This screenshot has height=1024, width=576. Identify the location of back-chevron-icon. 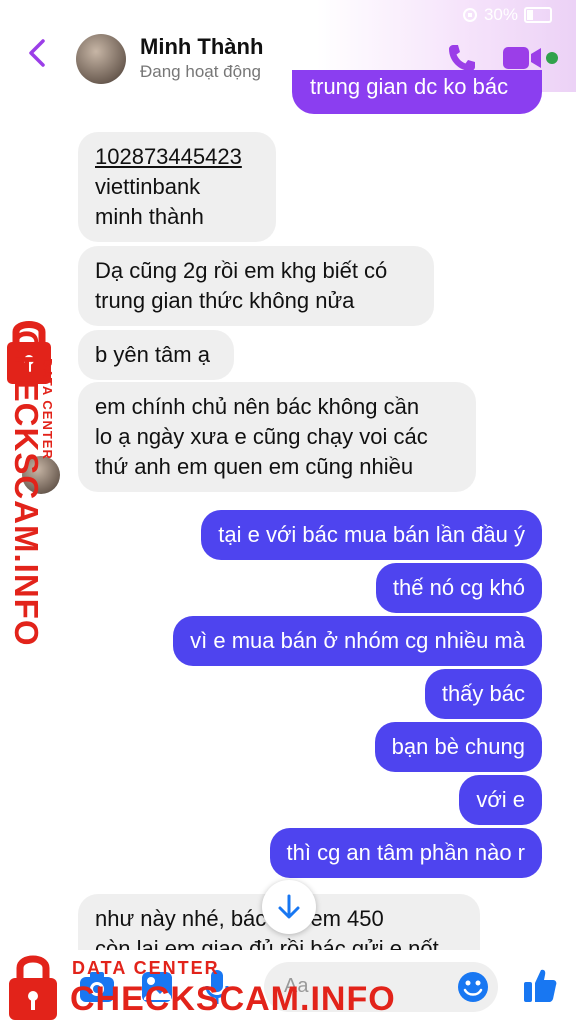
(37, 53).